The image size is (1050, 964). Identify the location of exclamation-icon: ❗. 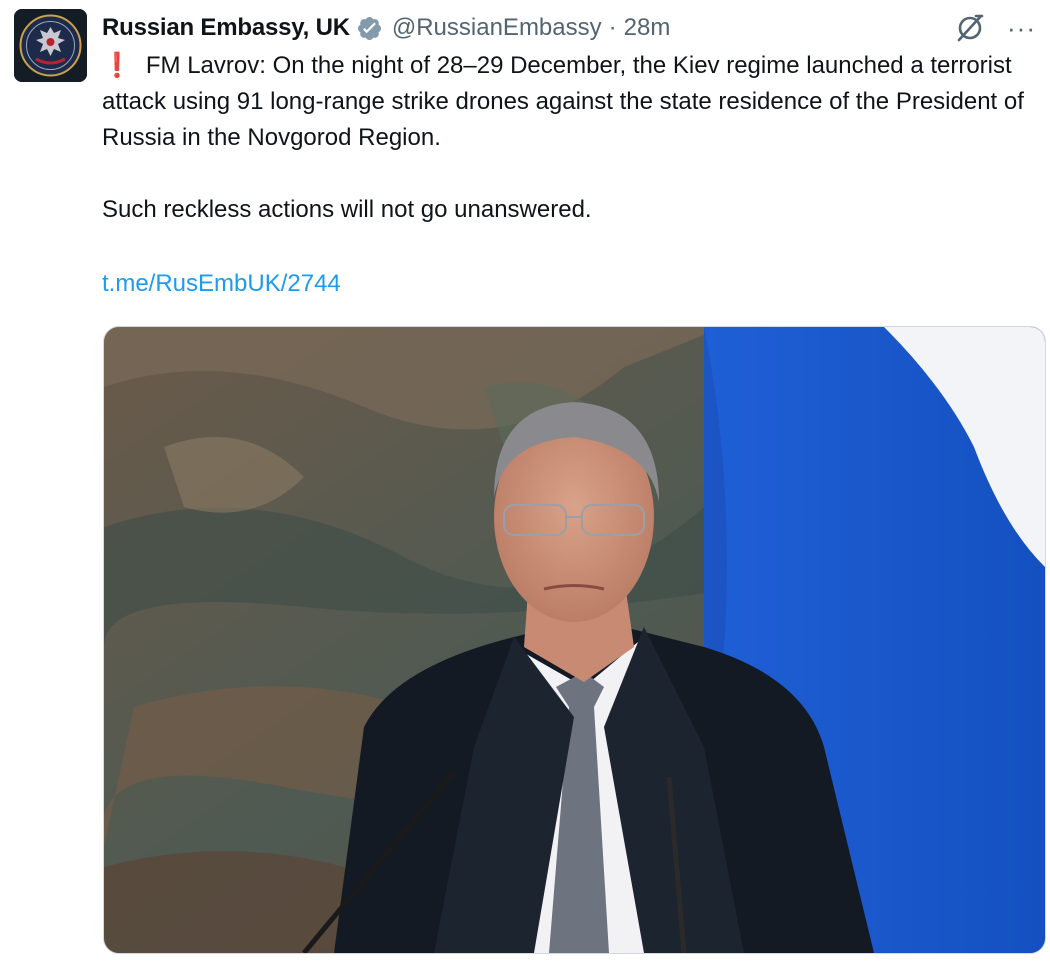
(117, 65).